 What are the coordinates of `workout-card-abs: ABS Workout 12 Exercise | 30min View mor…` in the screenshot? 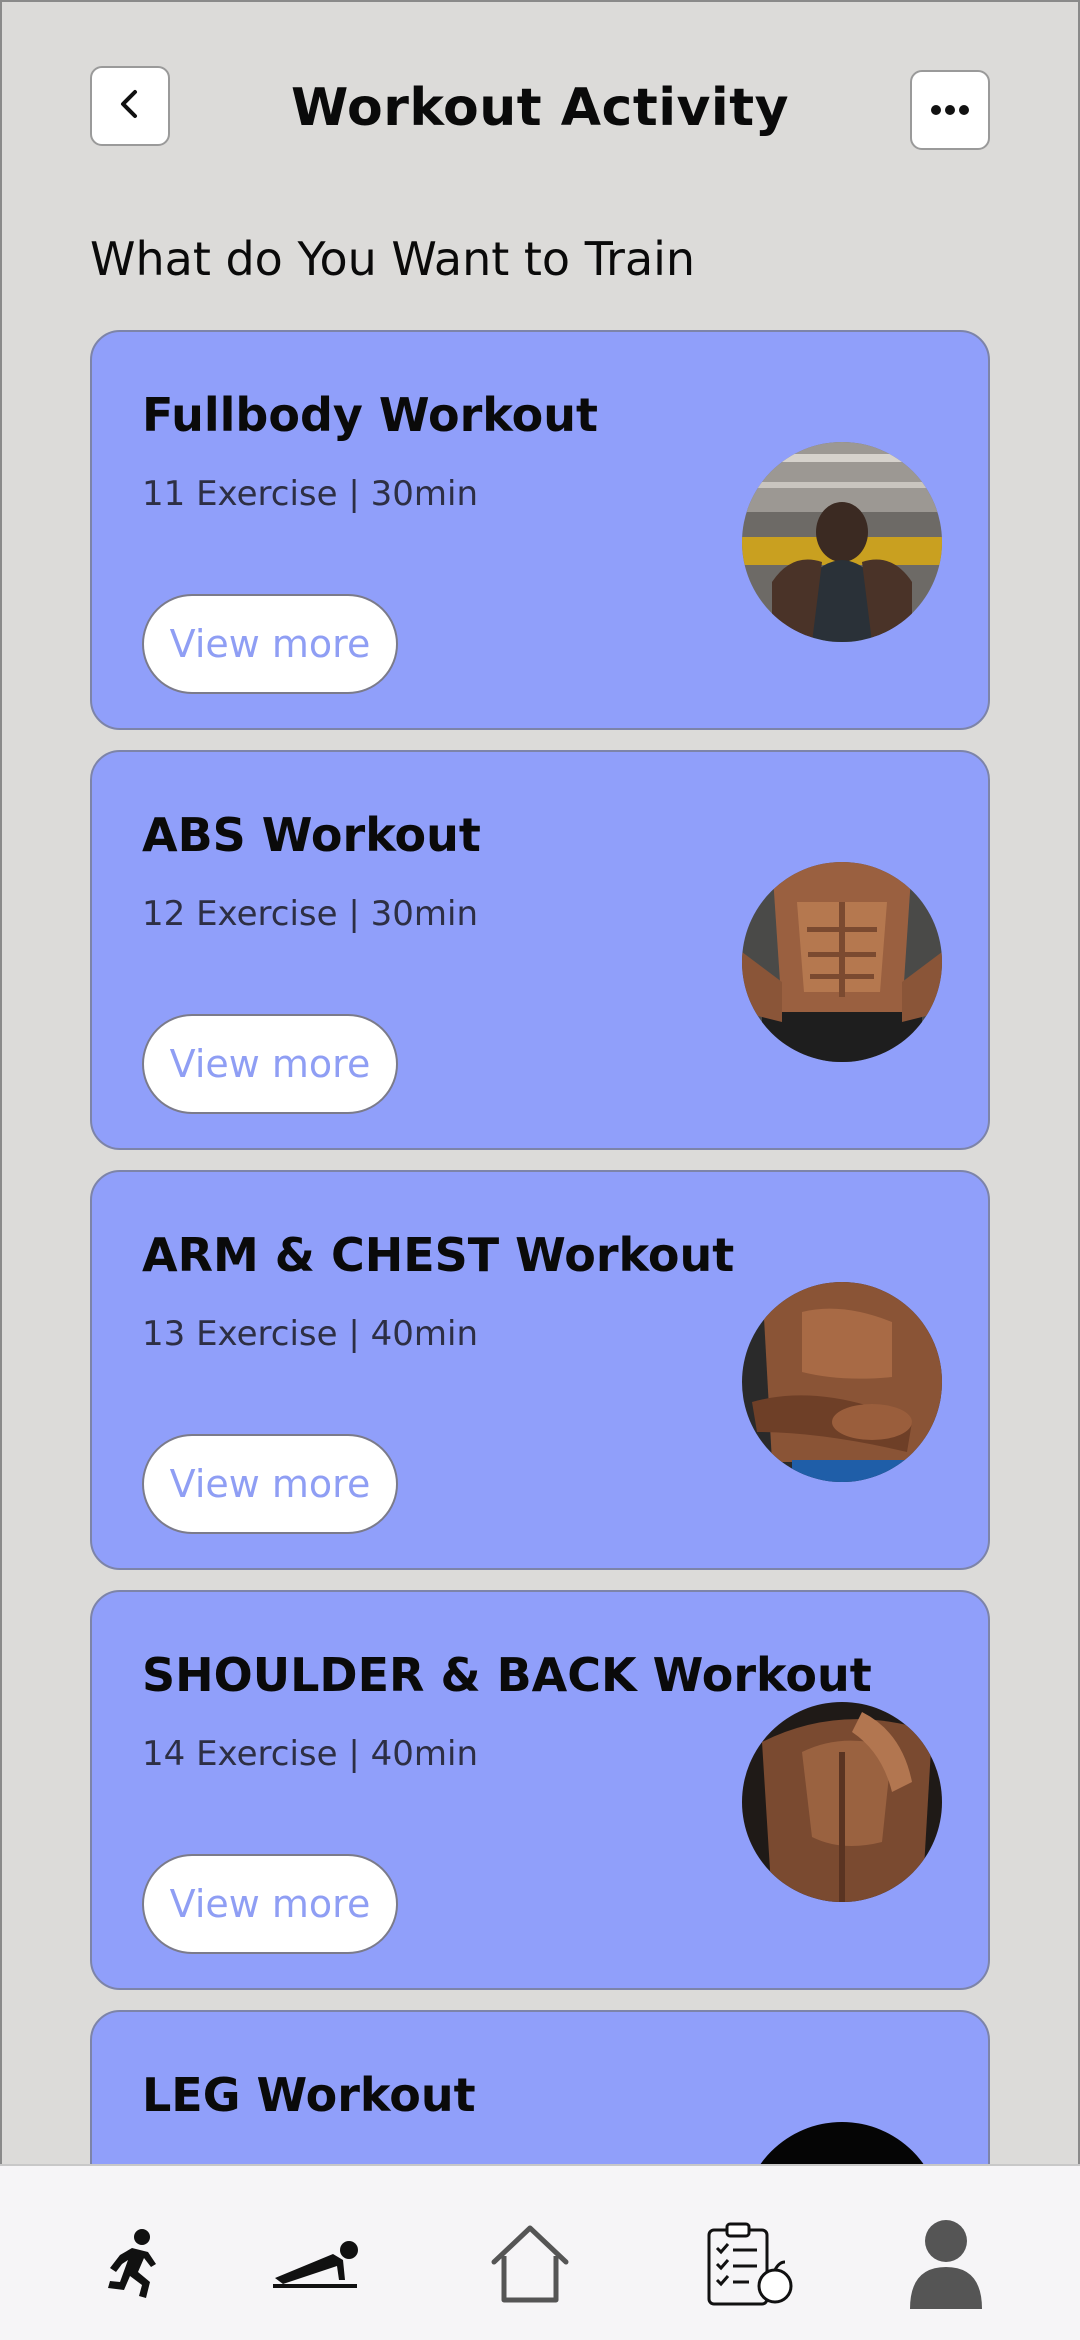 It's located at (540, 950).